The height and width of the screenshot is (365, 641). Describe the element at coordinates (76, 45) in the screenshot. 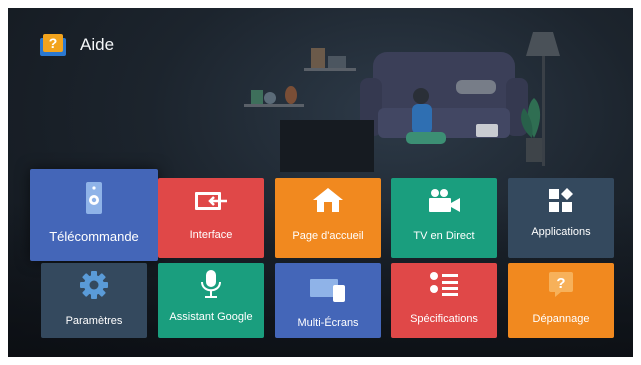

I see `header: ? Aide` at that location.